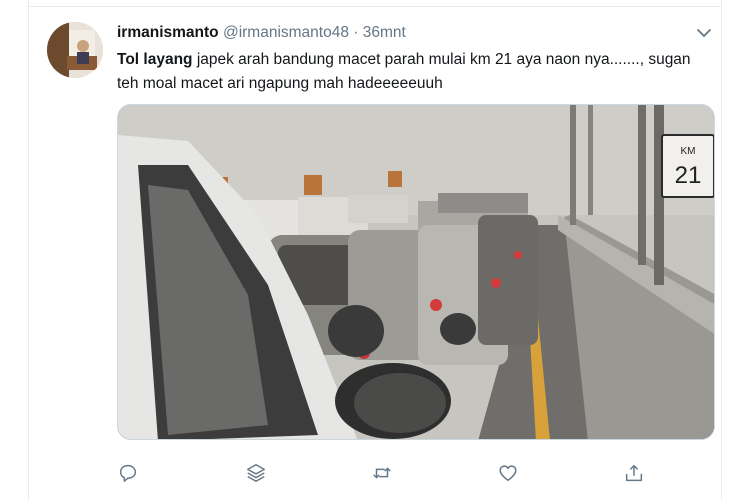 This screenshot has height=500, width=750. Describe the element at coordinates (128, 473) in the screenshot. I see `reply-icon` at that location.